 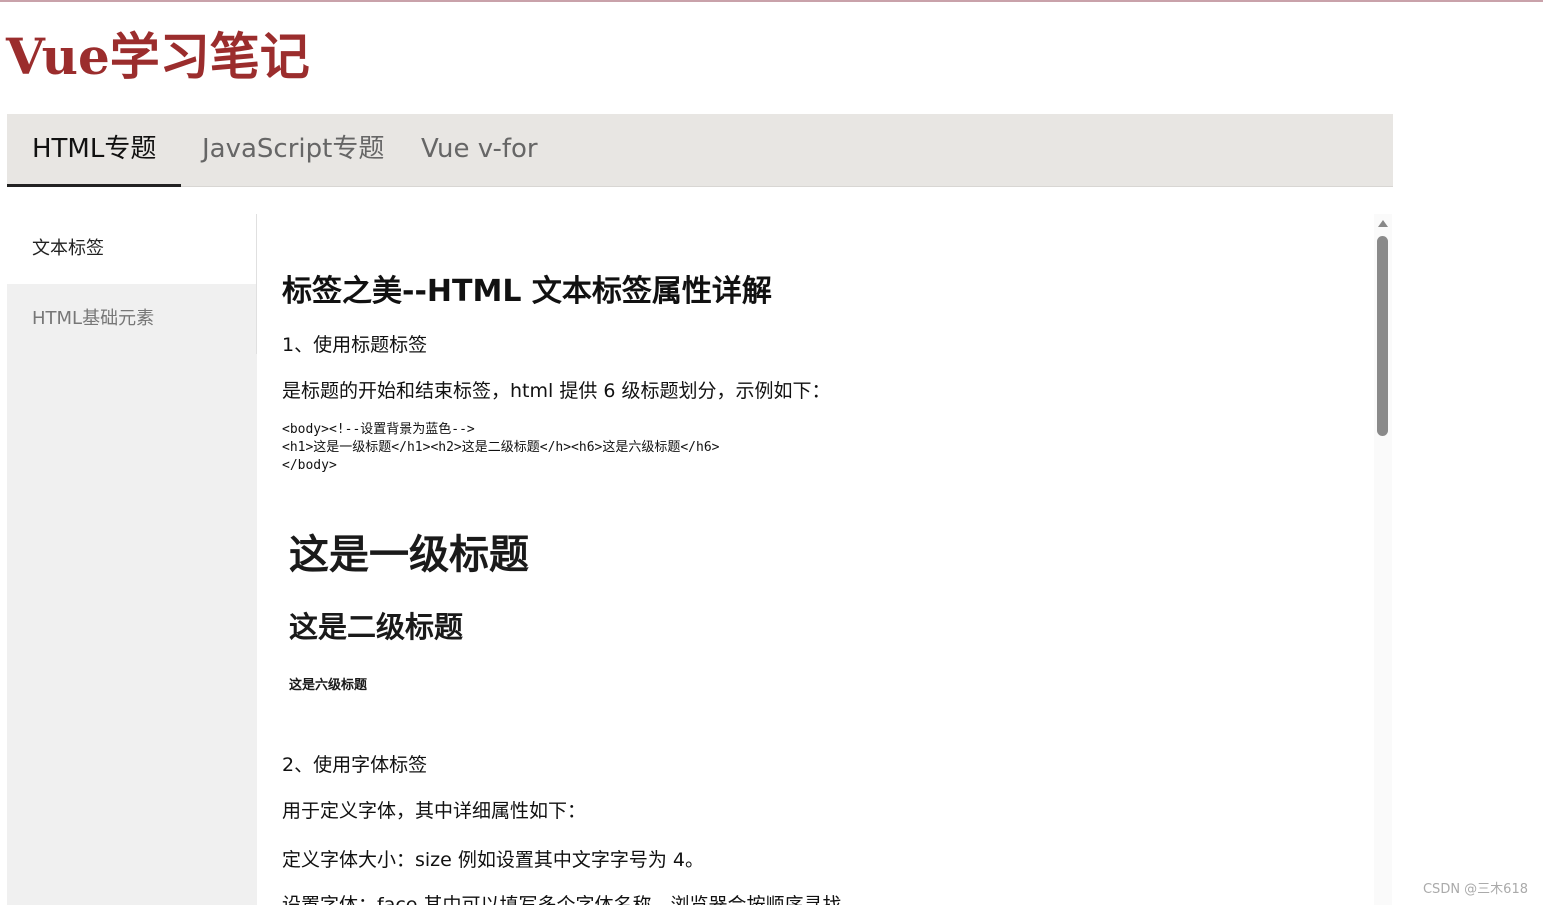 What do you see at coordinates (132, 249) in the screenshot?
I see `sidebar-item-text-tags: 文本标签` at bounding box center [132, 249].